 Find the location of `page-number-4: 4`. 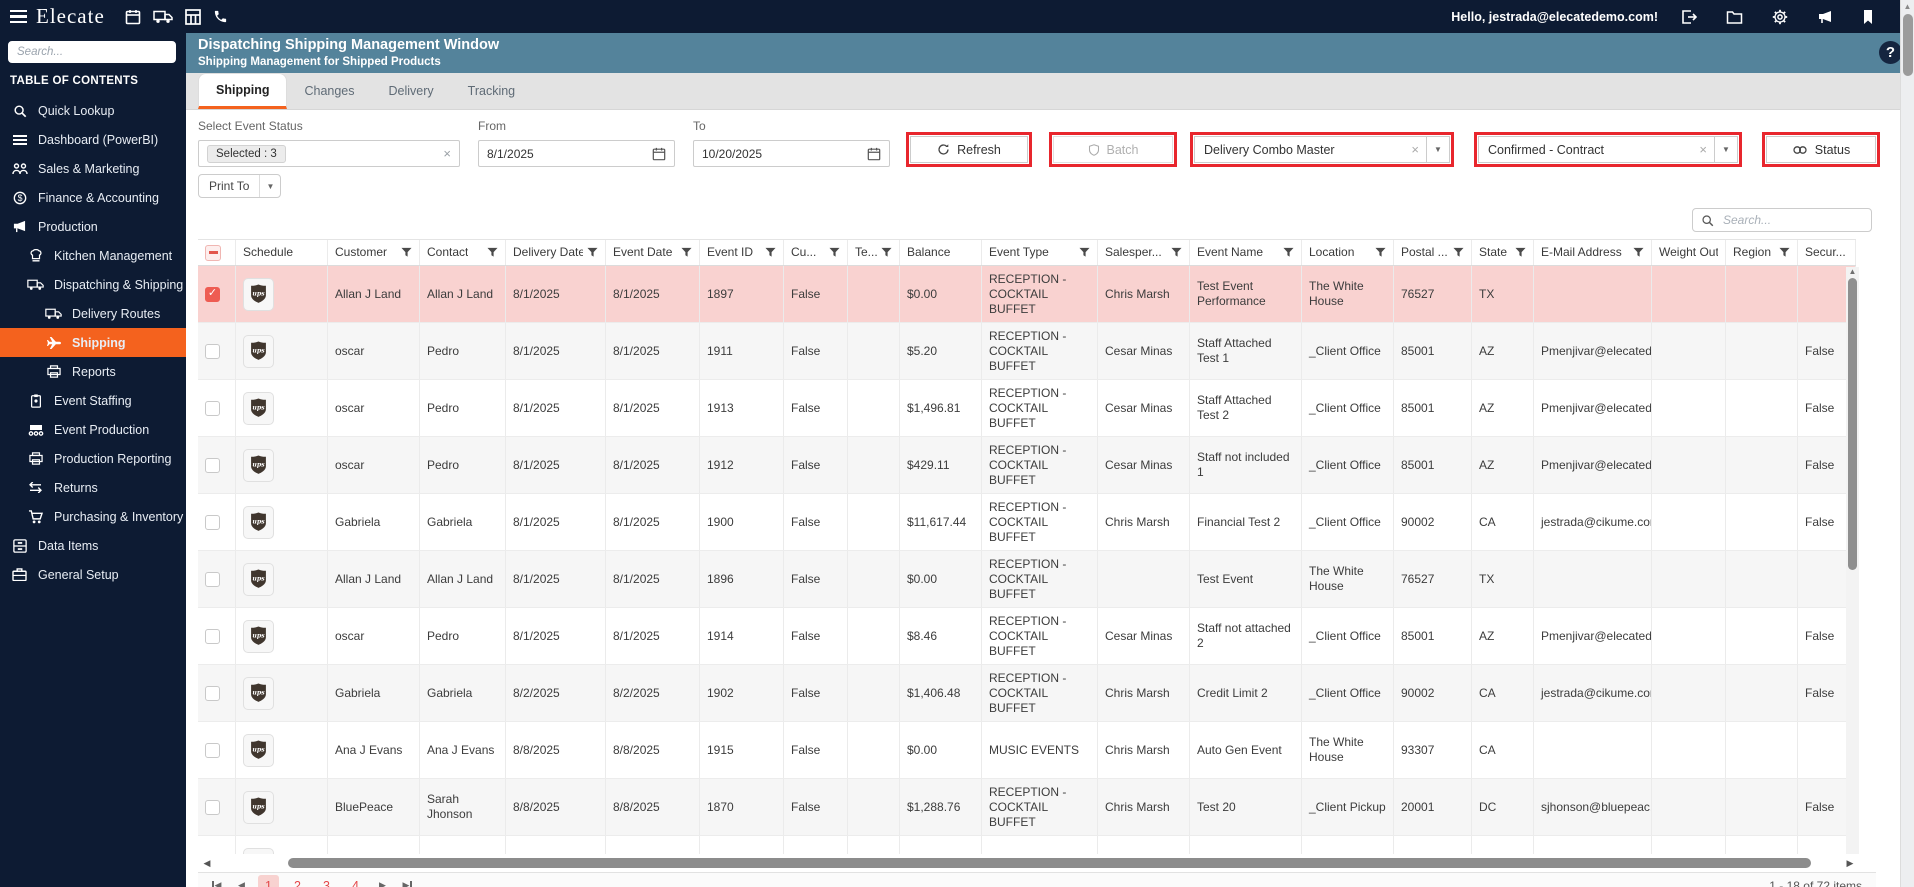

page-number-4: 4 is located at coordinates (355, 881).